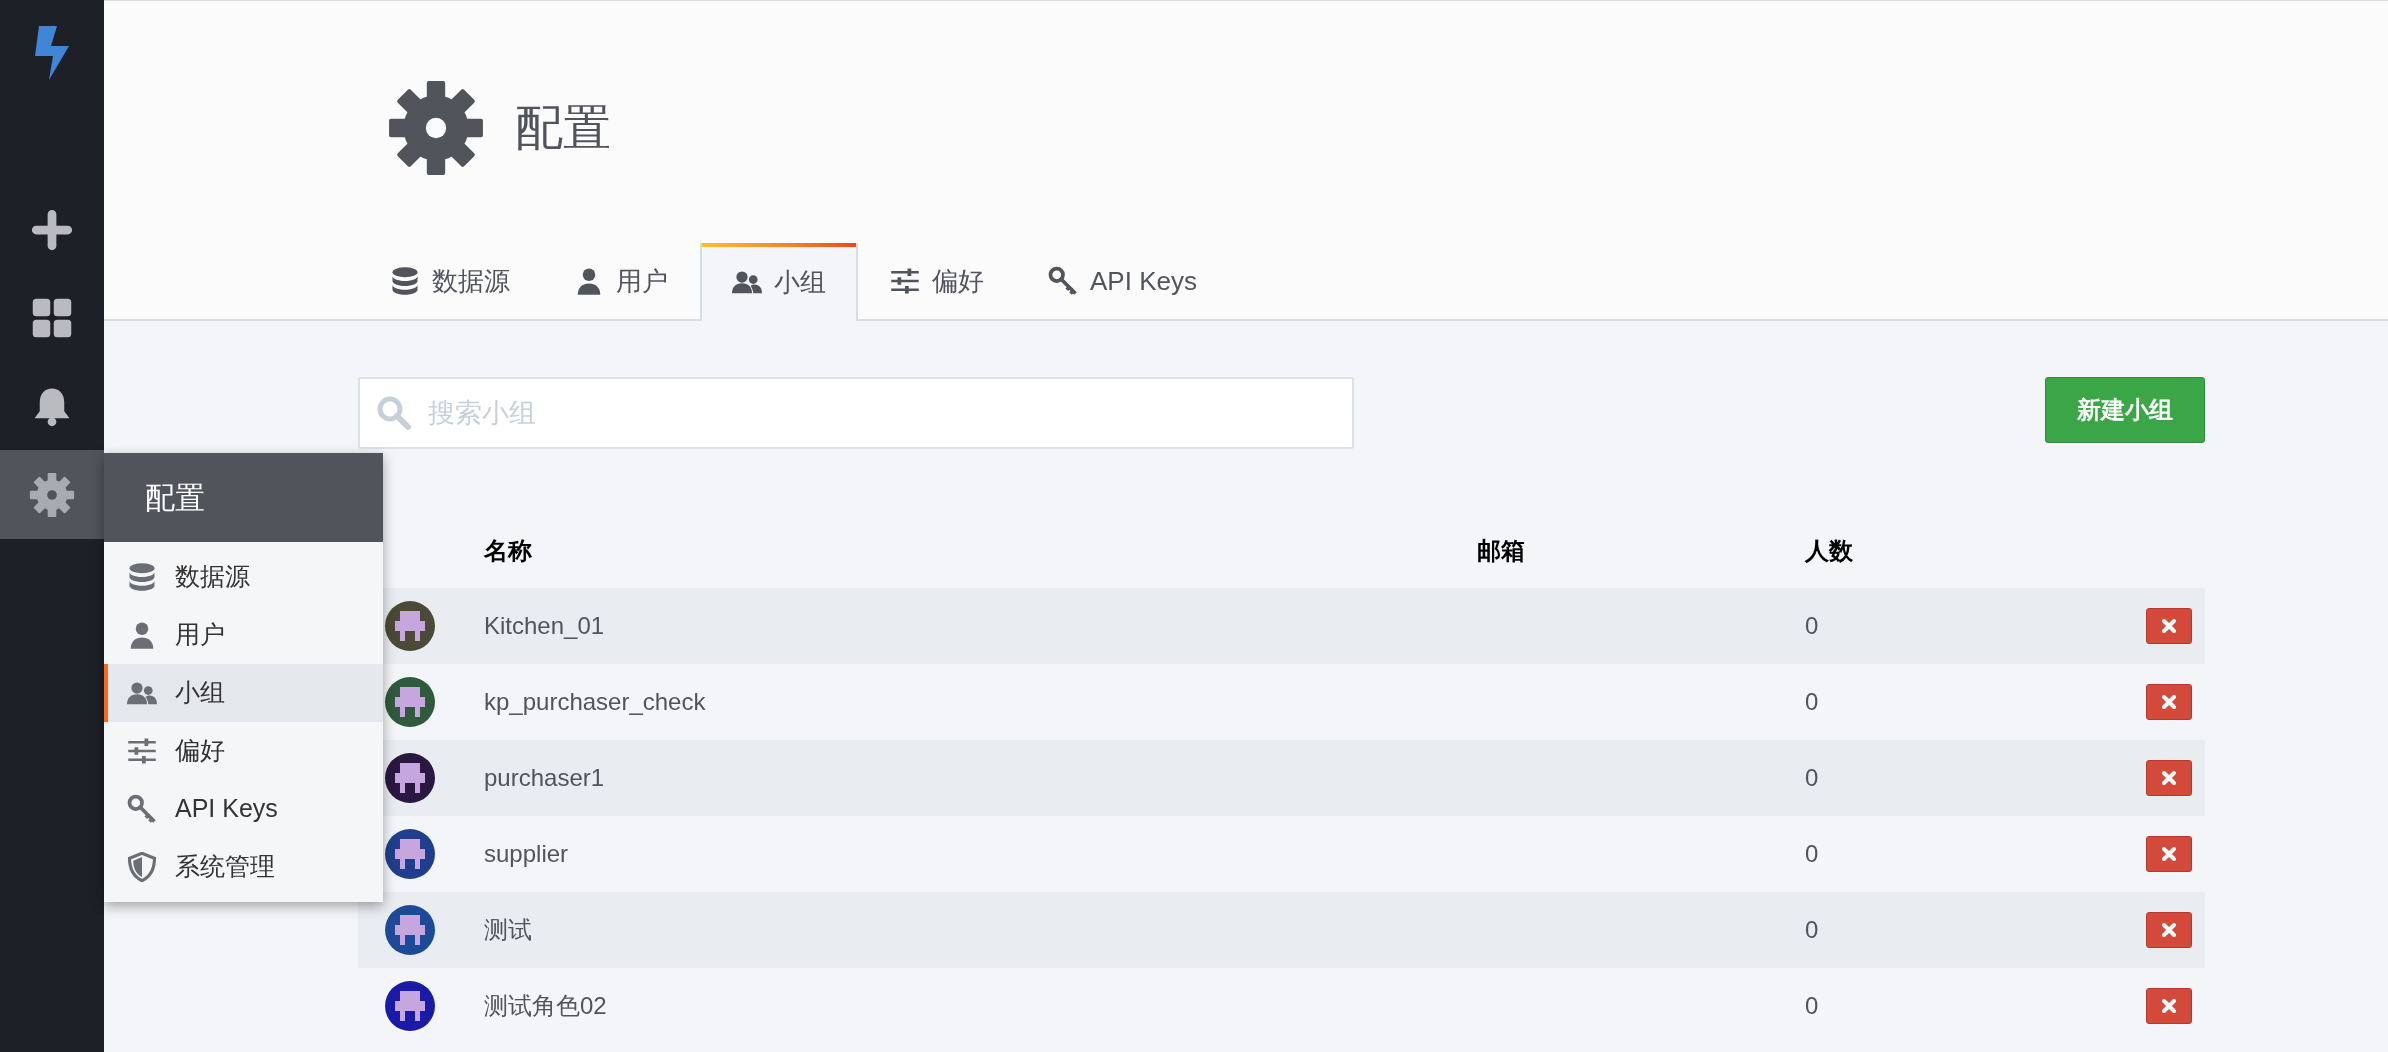 The height and width of the screenshot is (1052, 2388). I want to click on menu-item: 系统管理, so click(243, 867).